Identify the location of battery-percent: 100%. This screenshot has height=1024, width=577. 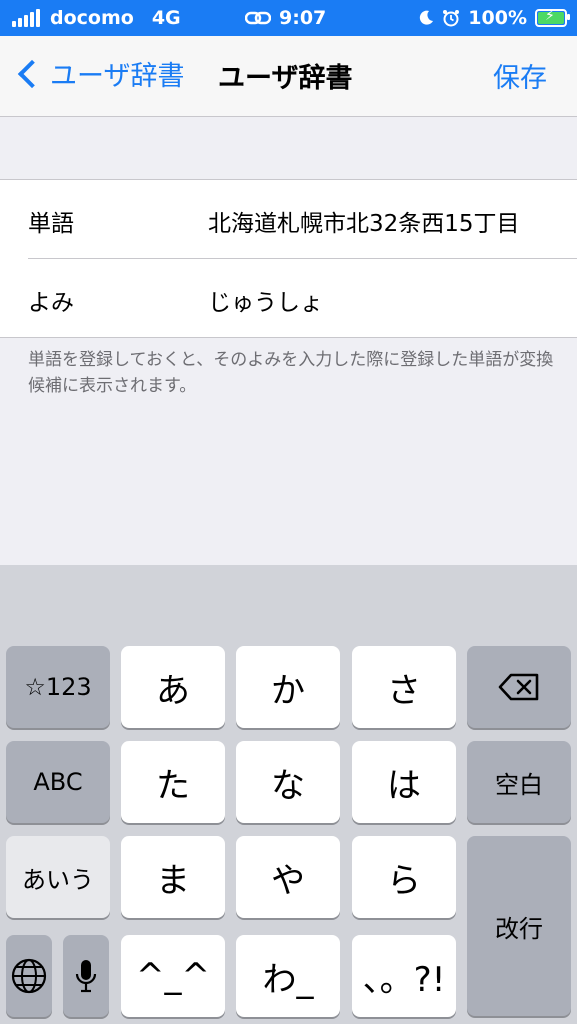
(497, 18).